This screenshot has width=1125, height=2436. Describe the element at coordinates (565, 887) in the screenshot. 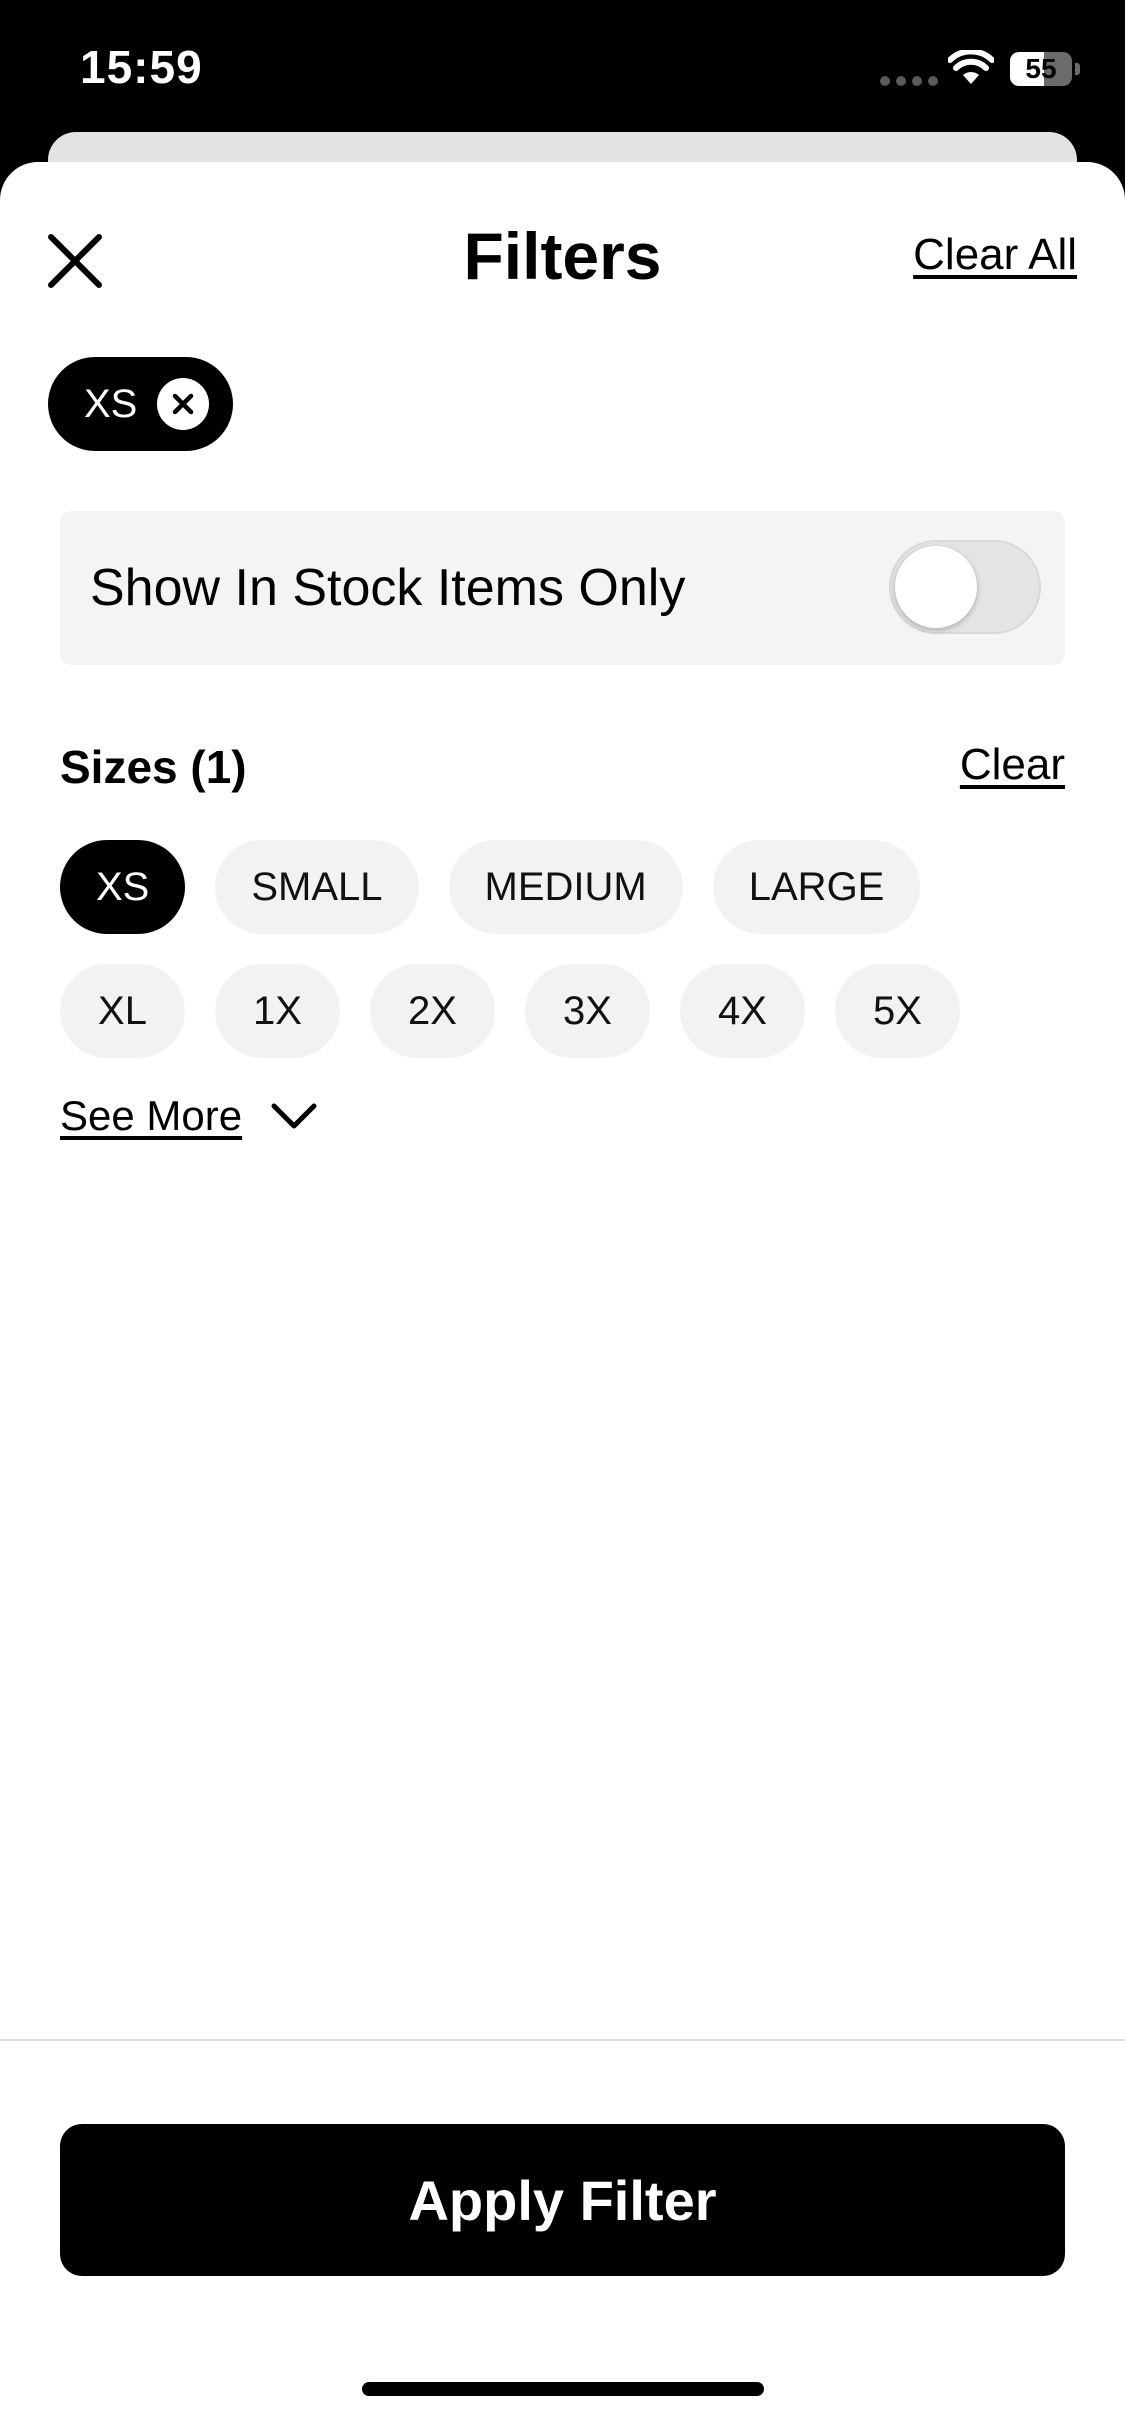

I see `size-chip-medium: MEDIUM` at that location.